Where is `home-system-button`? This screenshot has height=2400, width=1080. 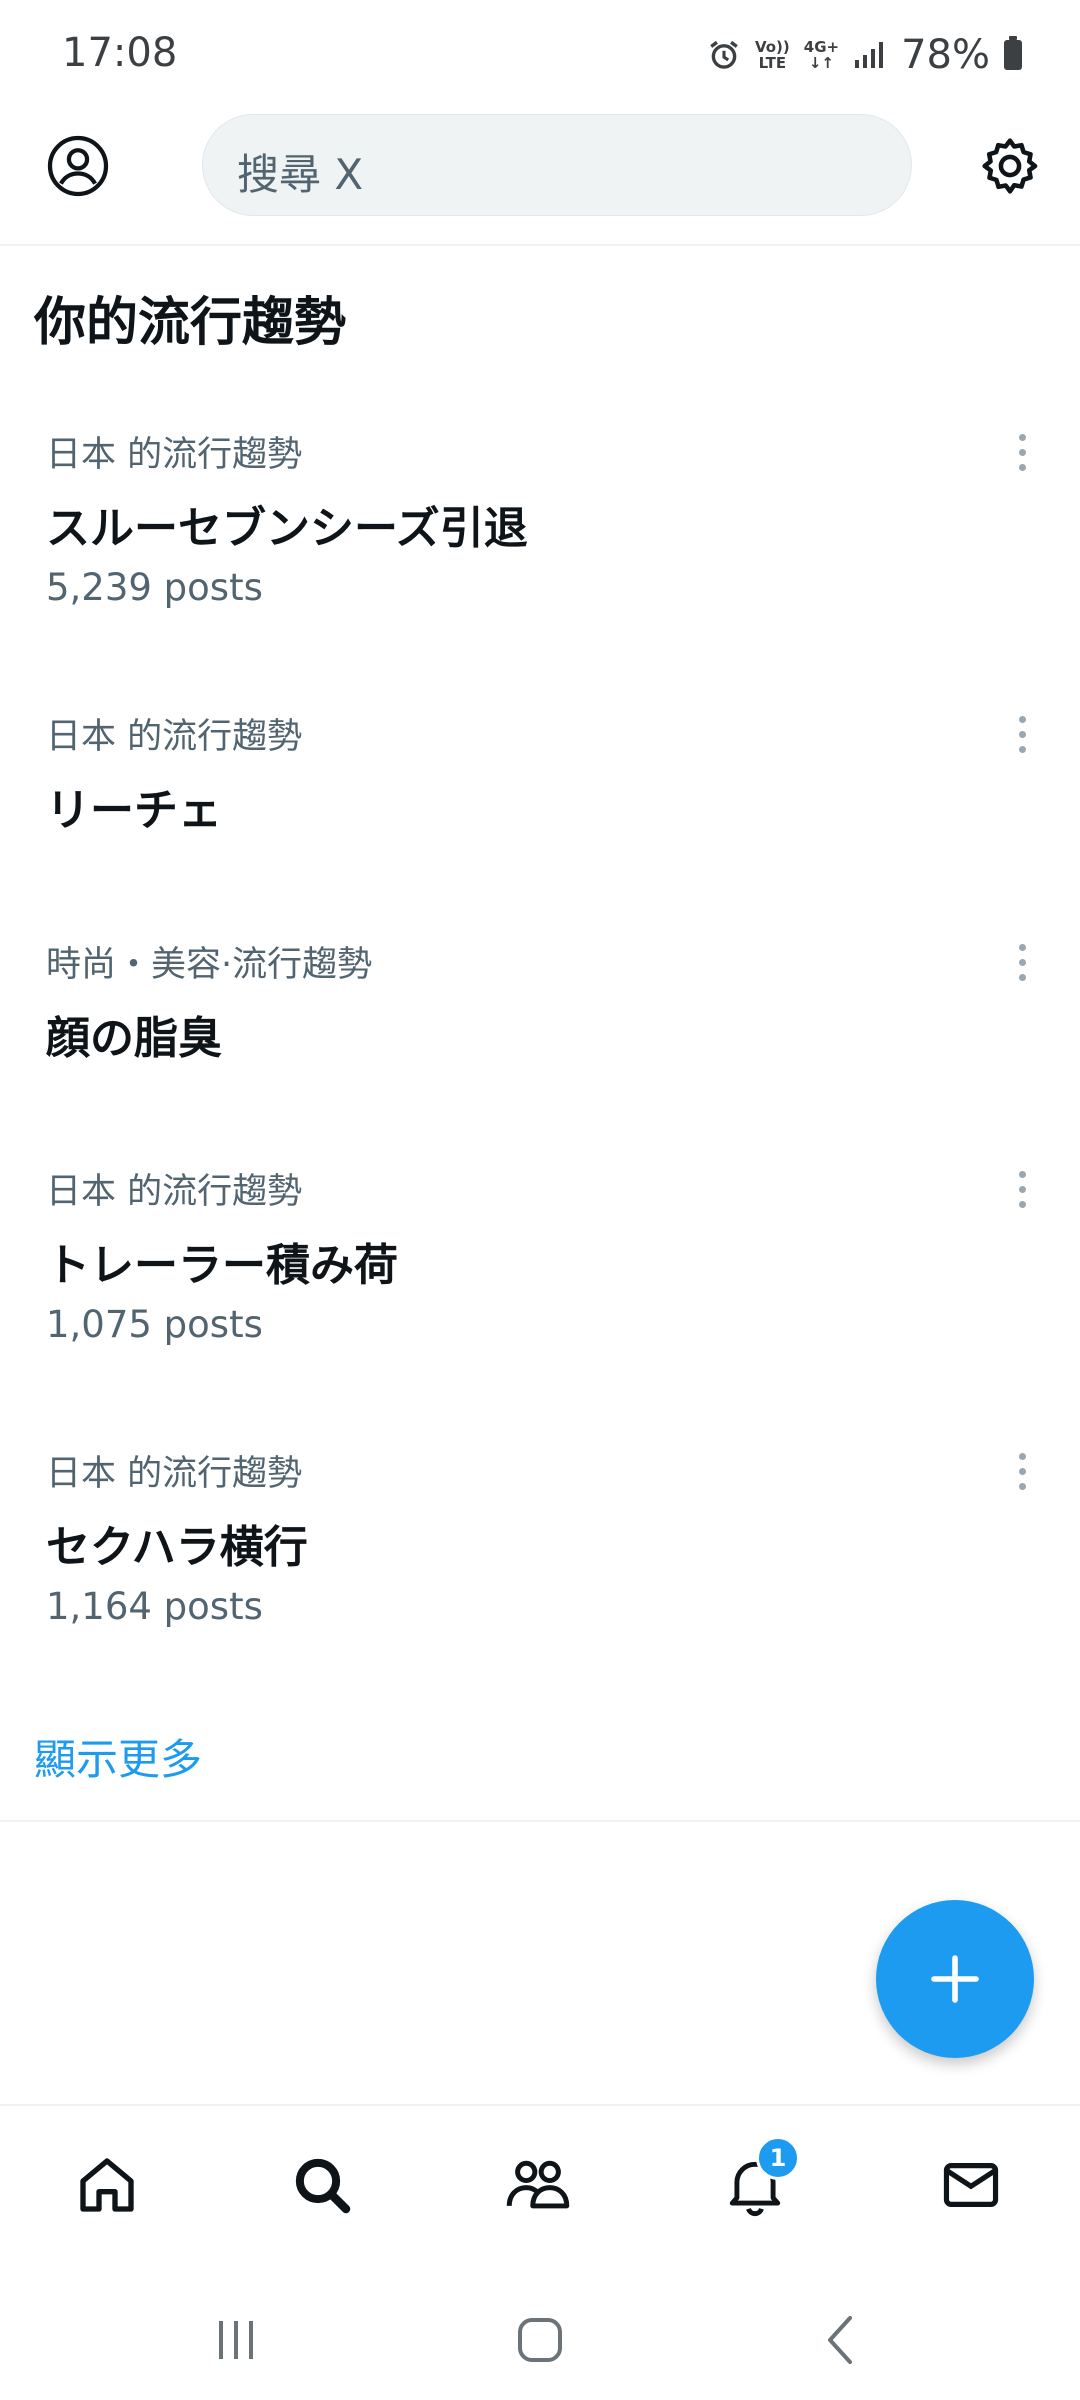
home-system-button is located at coordinates (540, 2340).